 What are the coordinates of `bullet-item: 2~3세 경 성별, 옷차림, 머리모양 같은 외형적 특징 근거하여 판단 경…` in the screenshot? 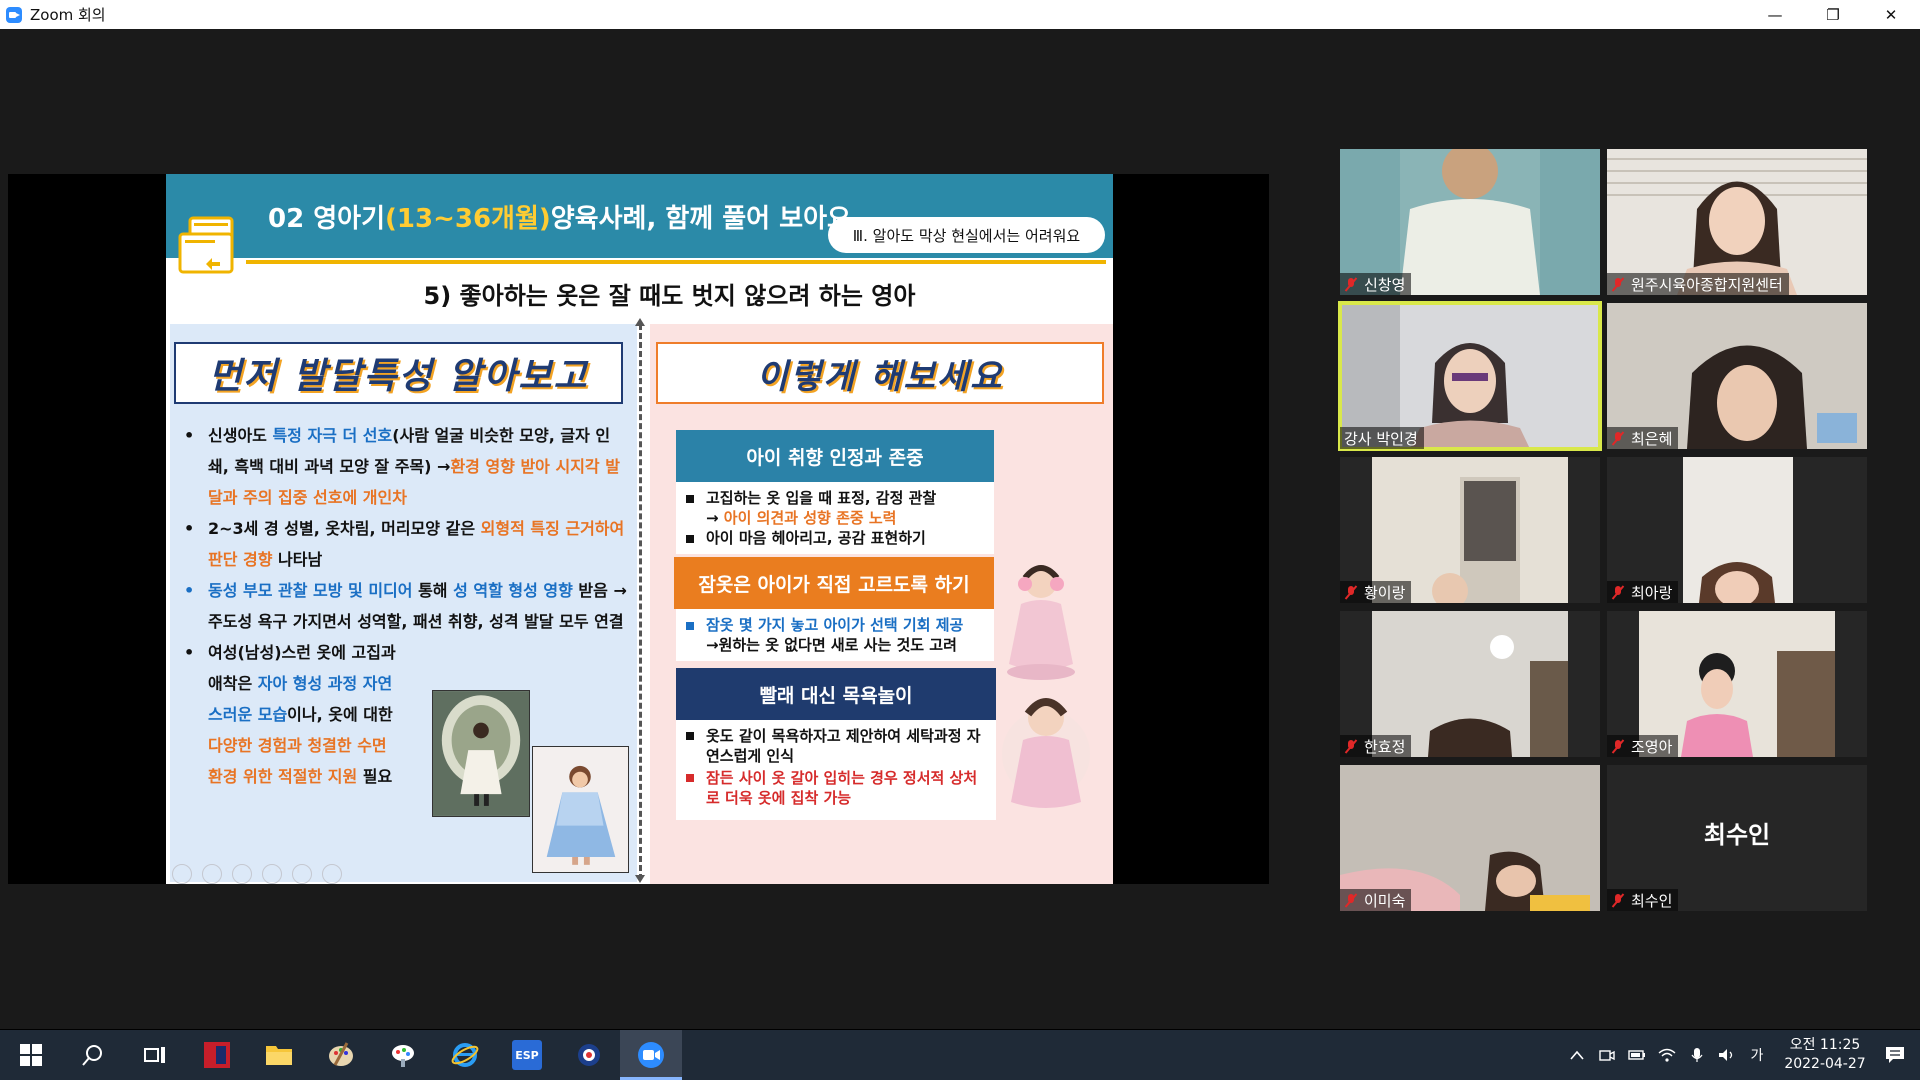 It's located at (405, 544).